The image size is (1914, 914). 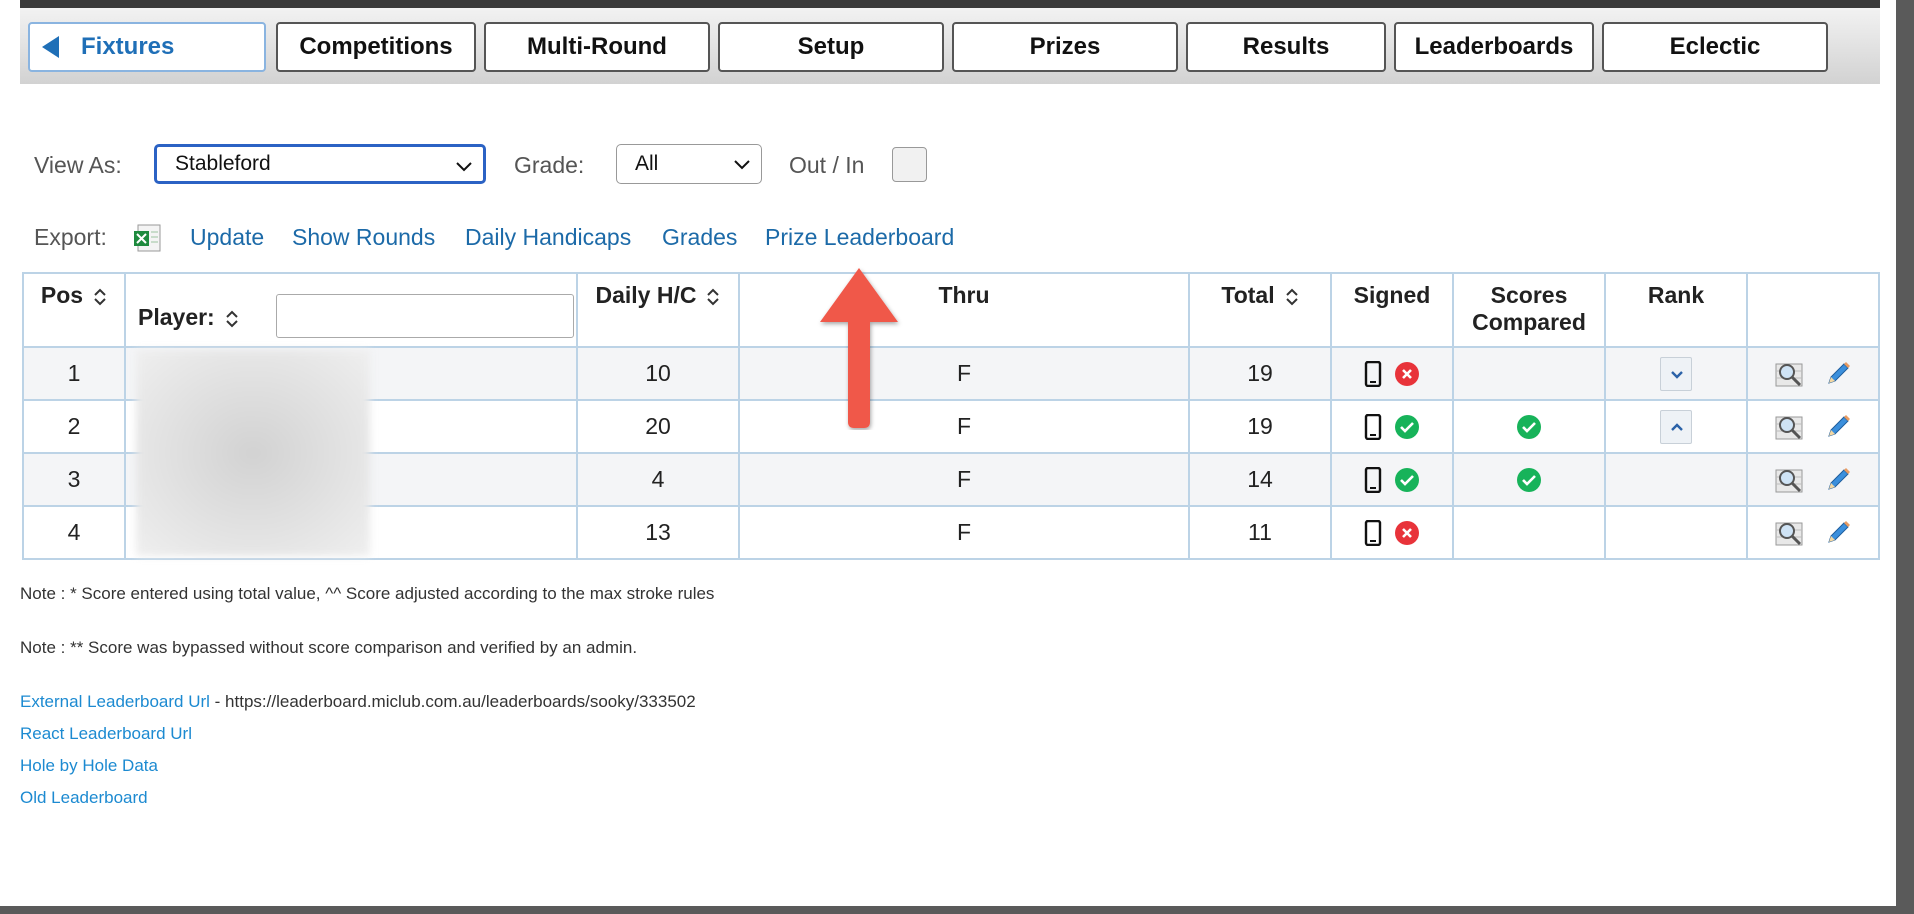 I want to click on top-dark-bar, so click(x=950, y=4).